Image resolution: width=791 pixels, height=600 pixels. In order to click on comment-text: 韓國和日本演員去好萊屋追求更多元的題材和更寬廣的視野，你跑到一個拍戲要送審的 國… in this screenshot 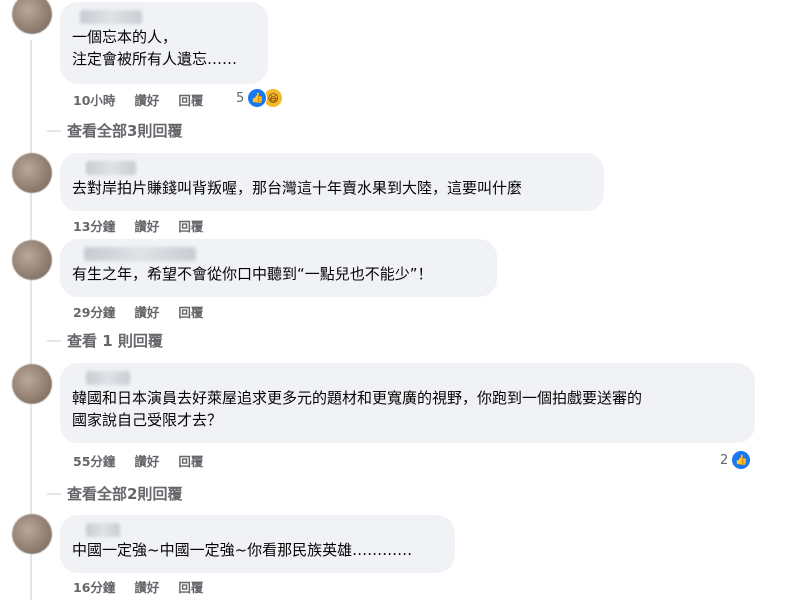, I will do `click(357, 409)`.